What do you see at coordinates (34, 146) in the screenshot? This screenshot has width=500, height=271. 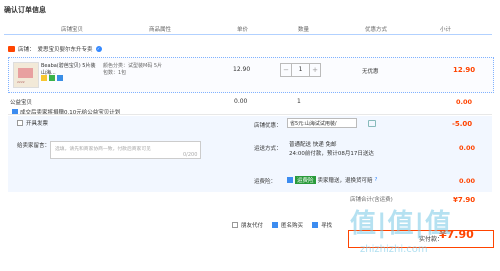 I see `message-label: 给卖家留言：` at bounding box center [34, 146].